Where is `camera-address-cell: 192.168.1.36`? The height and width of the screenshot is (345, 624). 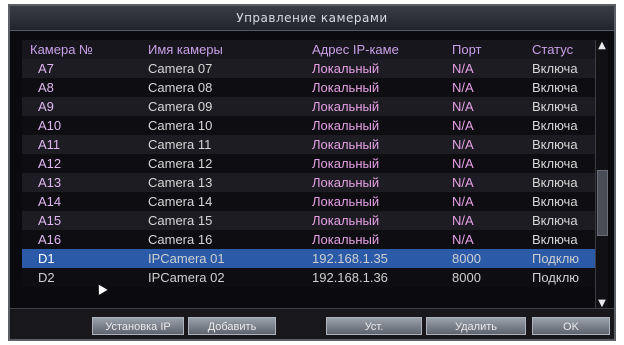
camera-address-cell: 192.168.1.36 is located at coordinates (374, 277).